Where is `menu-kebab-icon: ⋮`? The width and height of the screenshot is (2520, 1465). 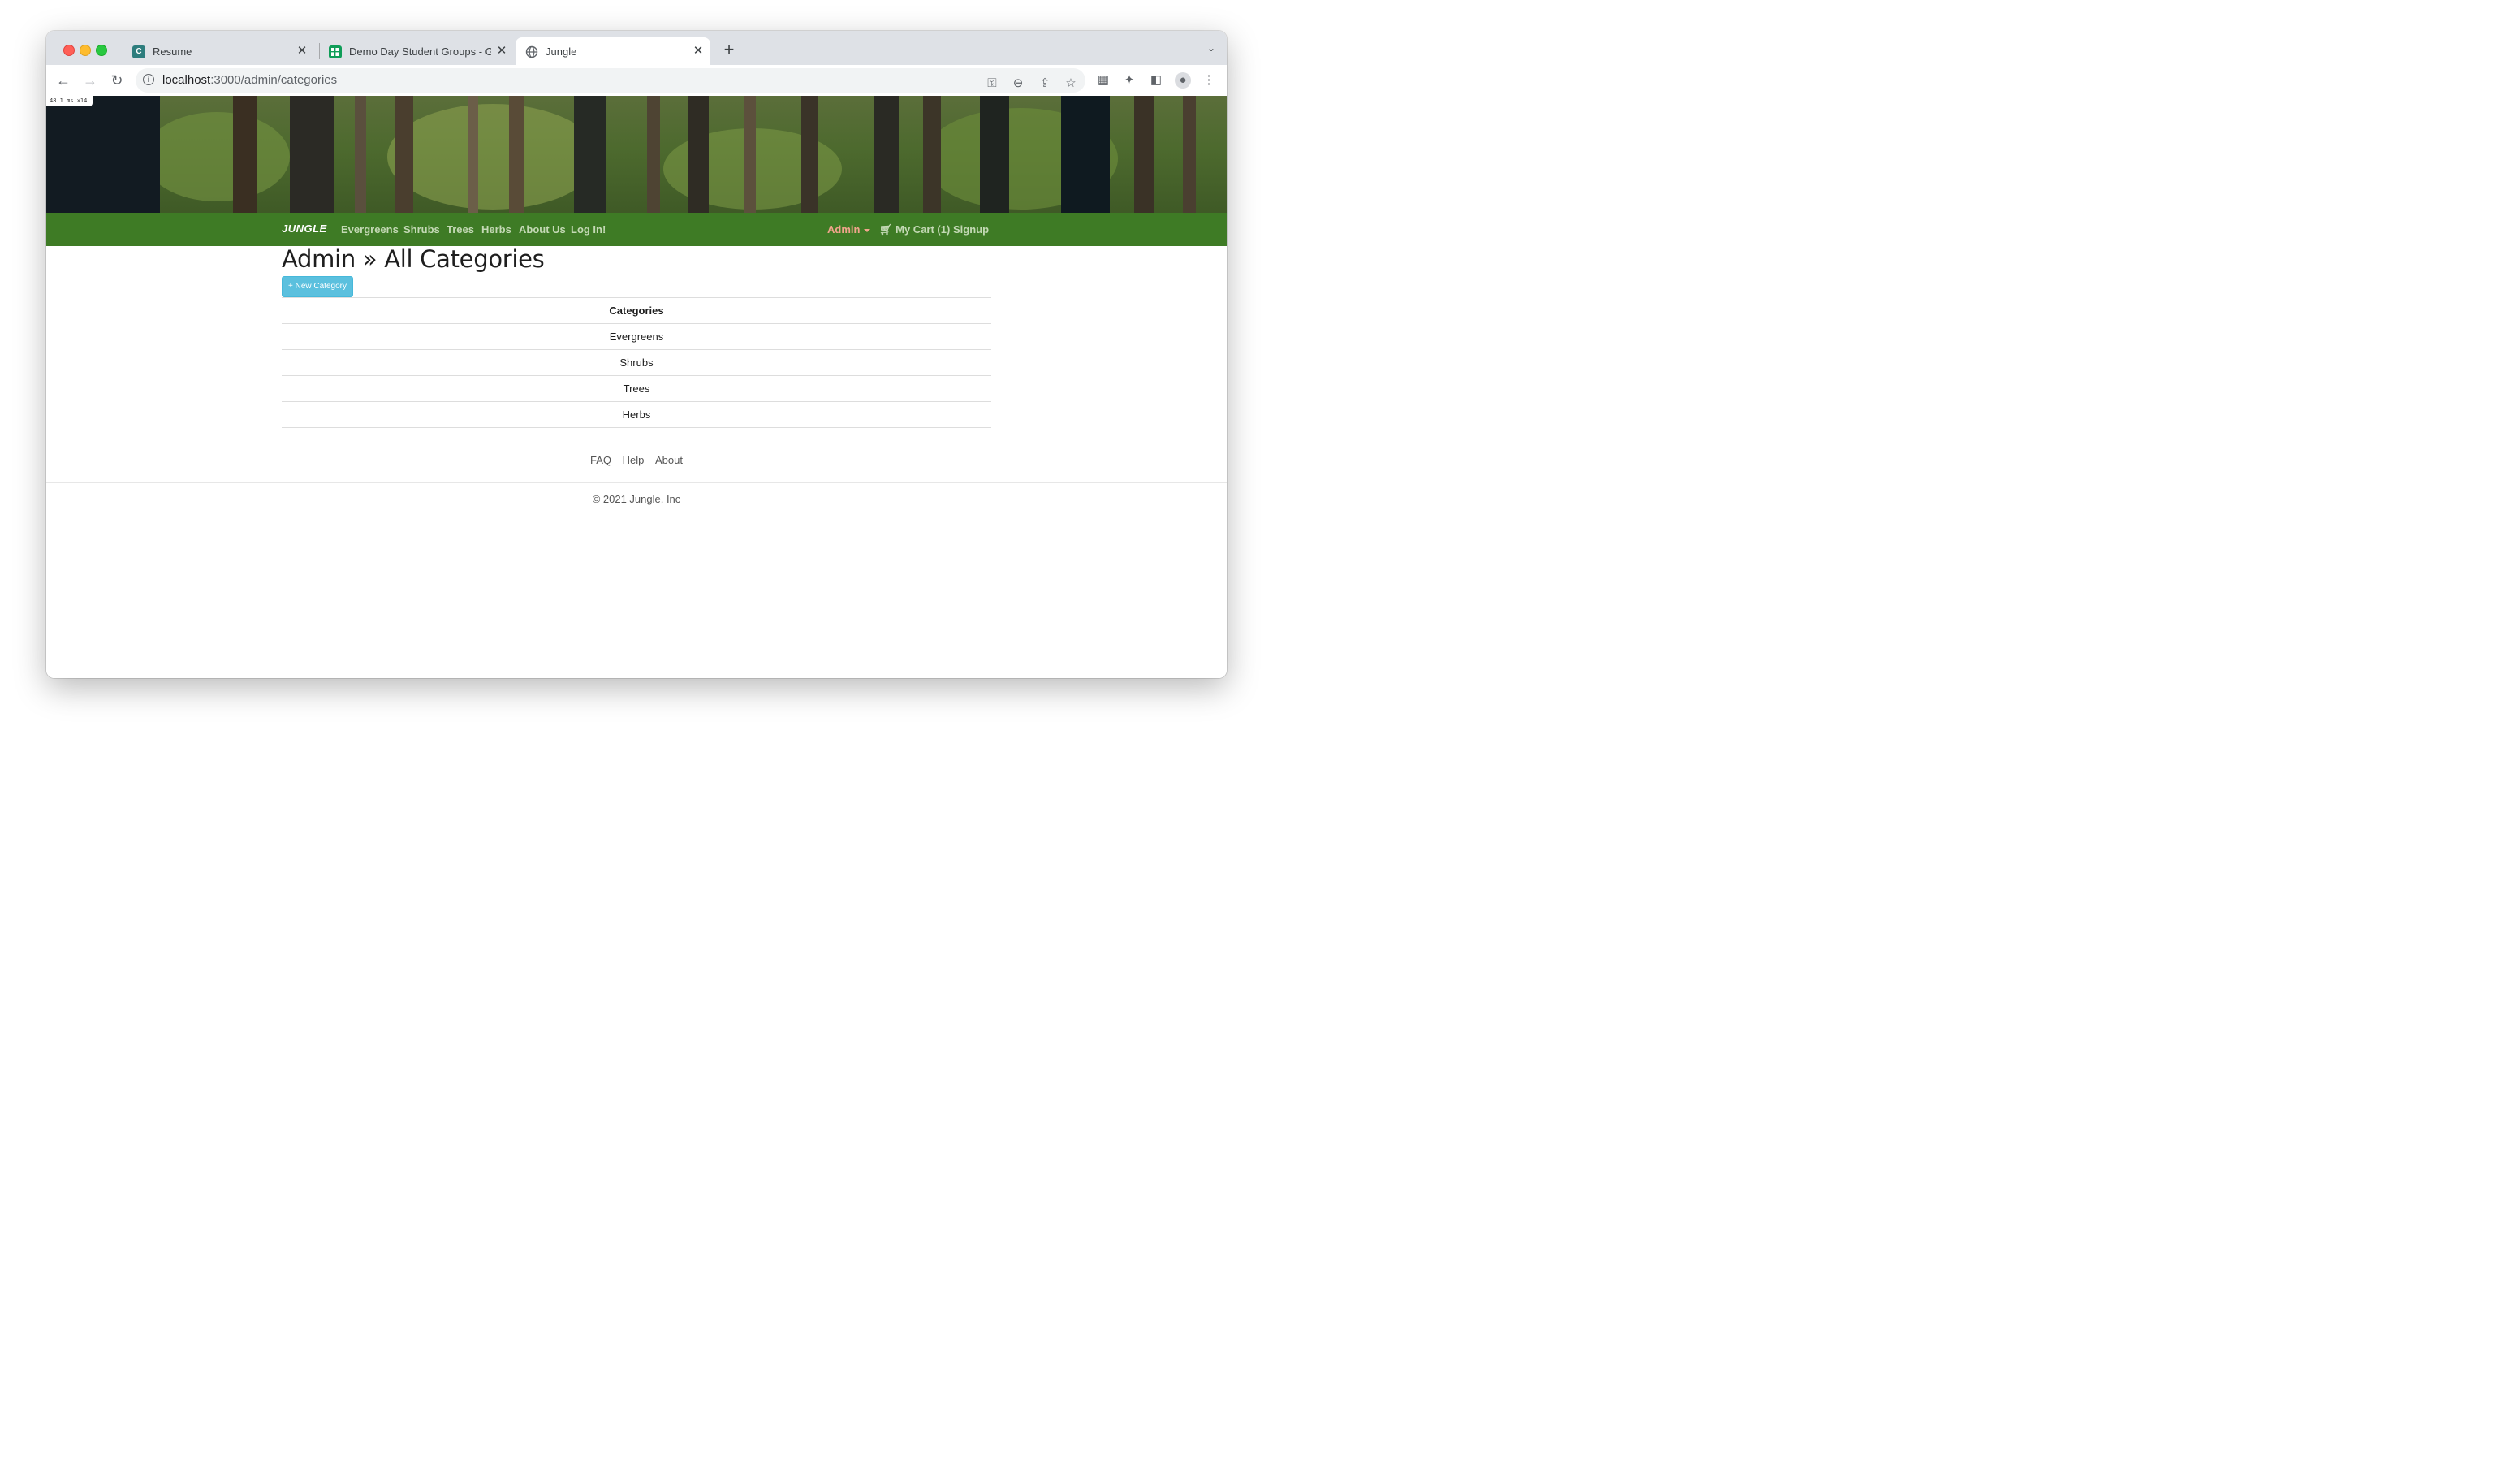
menu-kebab-icon: ⋮ is located at coordinates (1209, 80).